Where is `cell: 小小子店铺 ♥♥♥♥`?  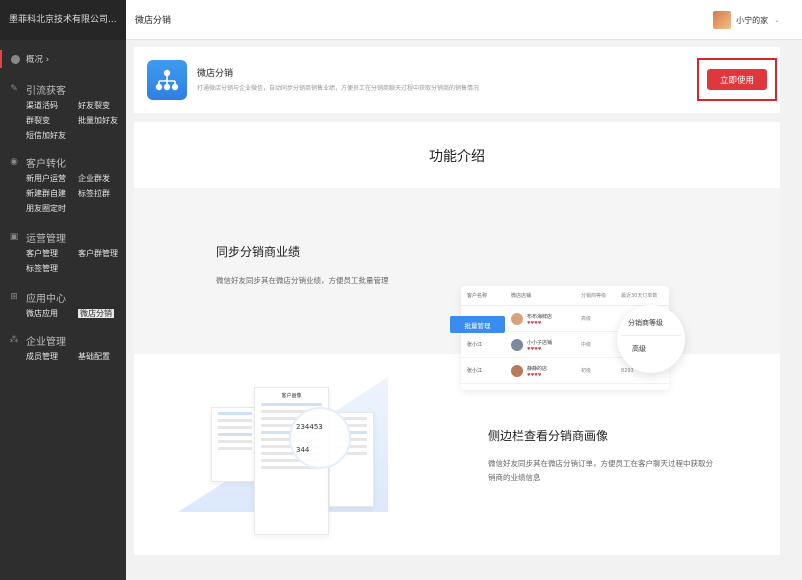
cell: 小小子店铺 ♥♥♥♥ is located at coordinates (546, 344).